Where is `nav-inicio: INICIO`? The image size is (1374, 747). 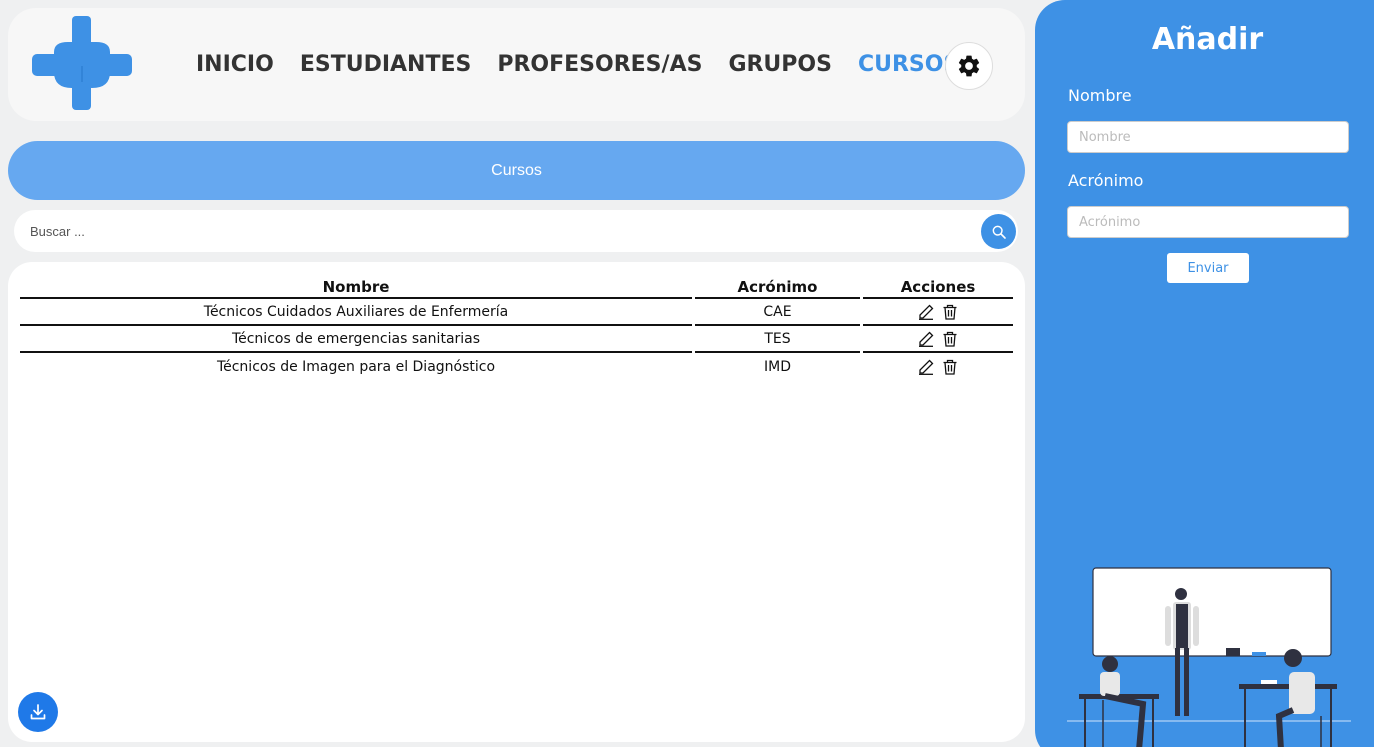 nav-inicio: INICIO is located at coordinates (235, 65).